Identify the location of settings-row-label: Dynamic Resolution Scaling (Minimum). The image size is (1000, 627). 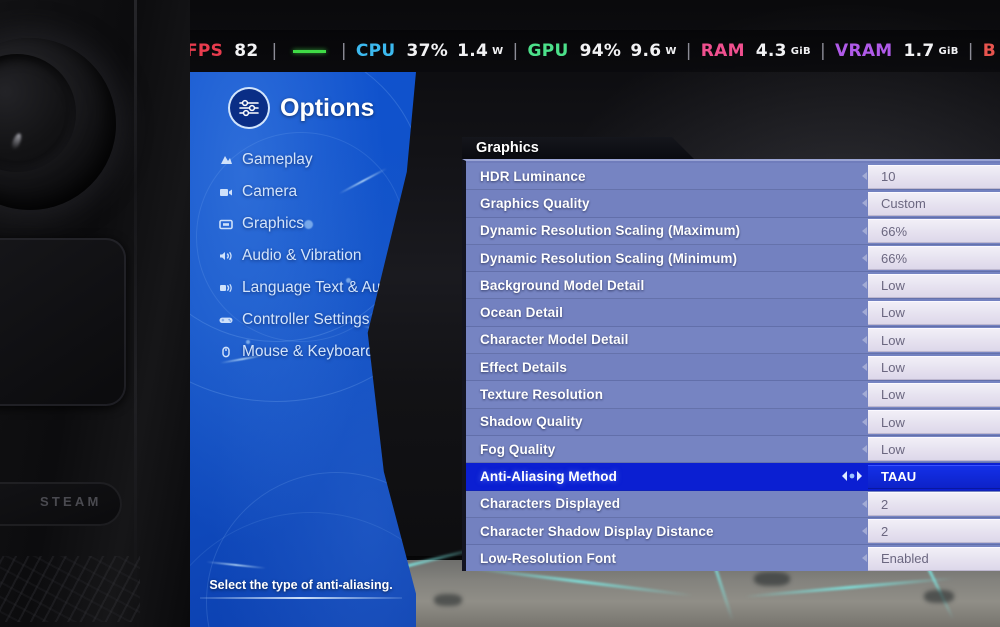
(609, 258).